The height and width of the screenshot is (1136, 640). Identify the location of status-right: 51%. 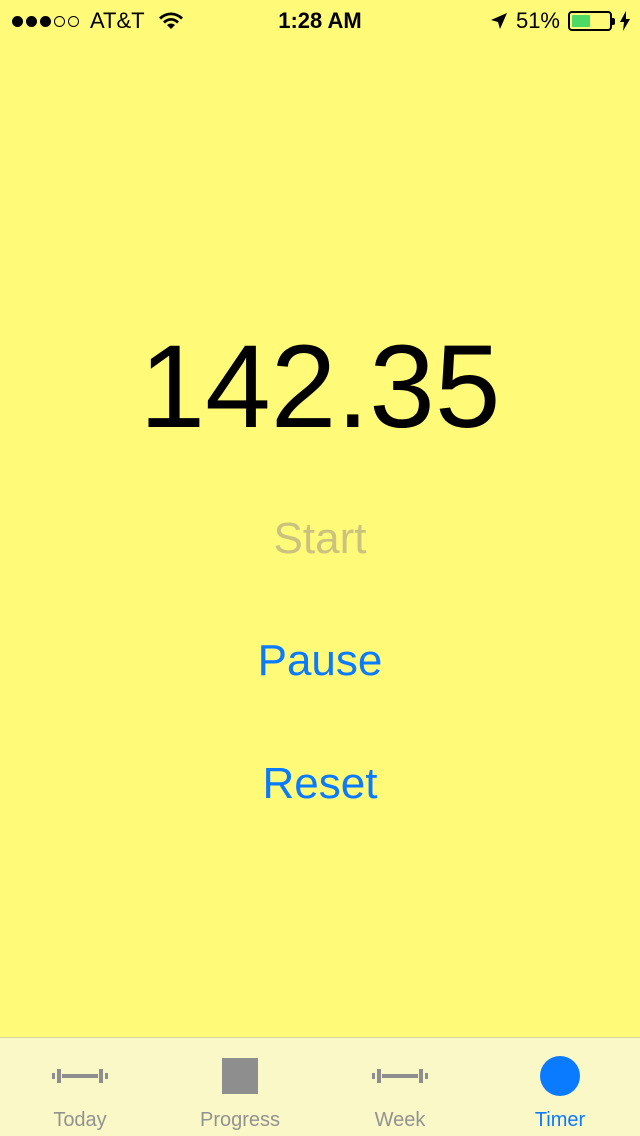
(560, 21).